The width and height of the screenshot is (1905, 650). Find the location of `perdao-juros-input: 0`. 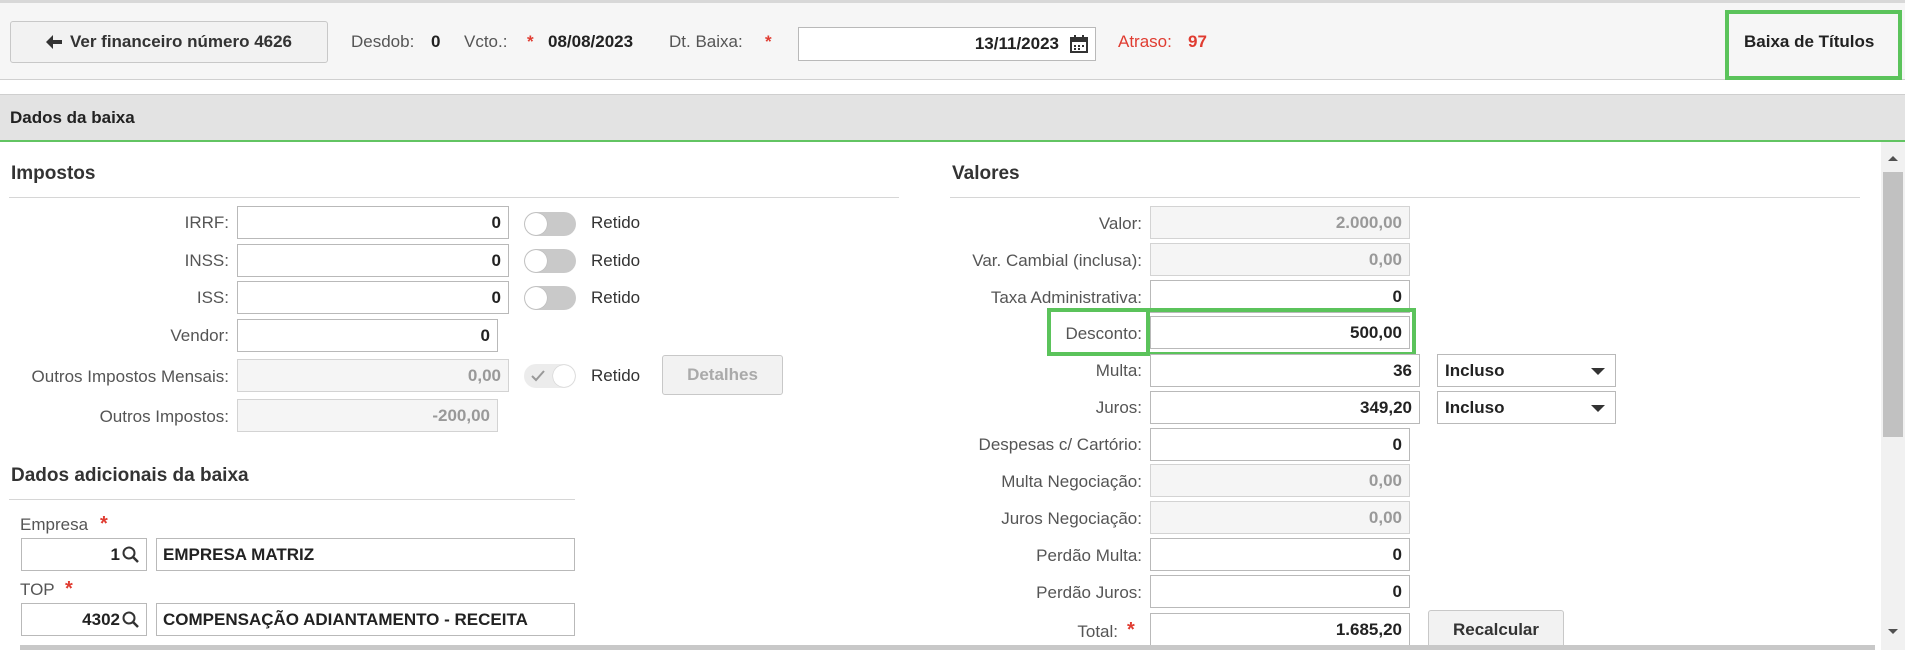

perdao-juros-input: 0 is located at coordinates (1280, 591).